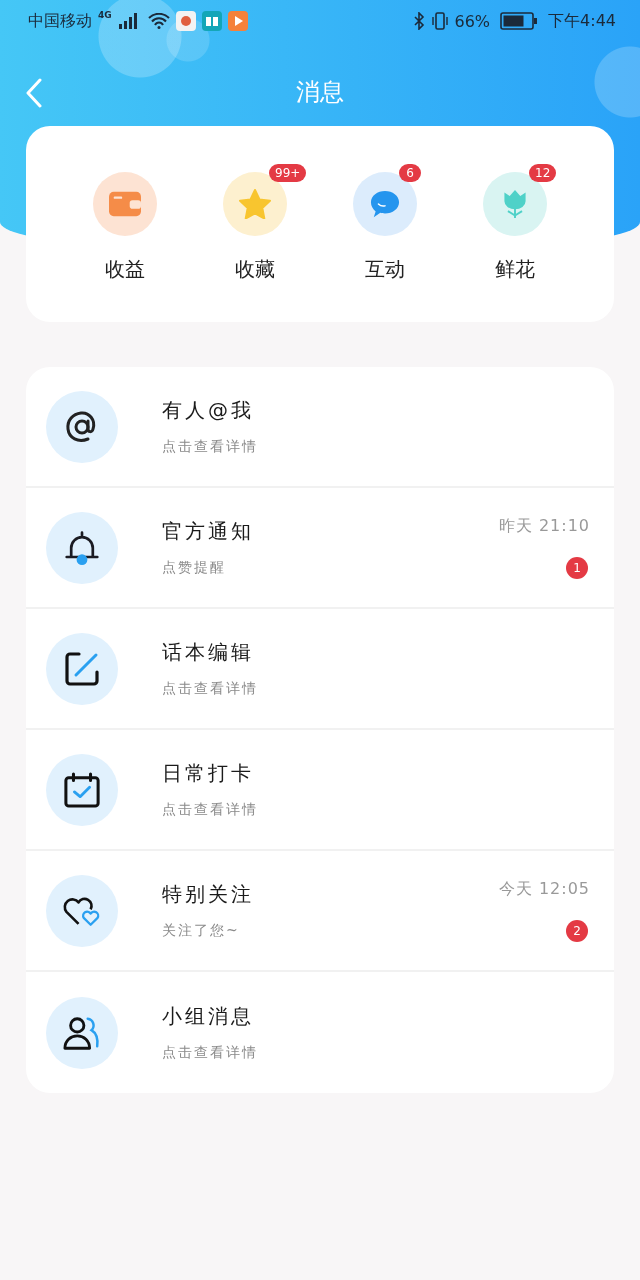 Image resolution: width=640 pixels, height=1280 pixels. What do you see at coordinates (237, 21) in the screenshot?
I see `play-icon` at bounding box center [237, 21].